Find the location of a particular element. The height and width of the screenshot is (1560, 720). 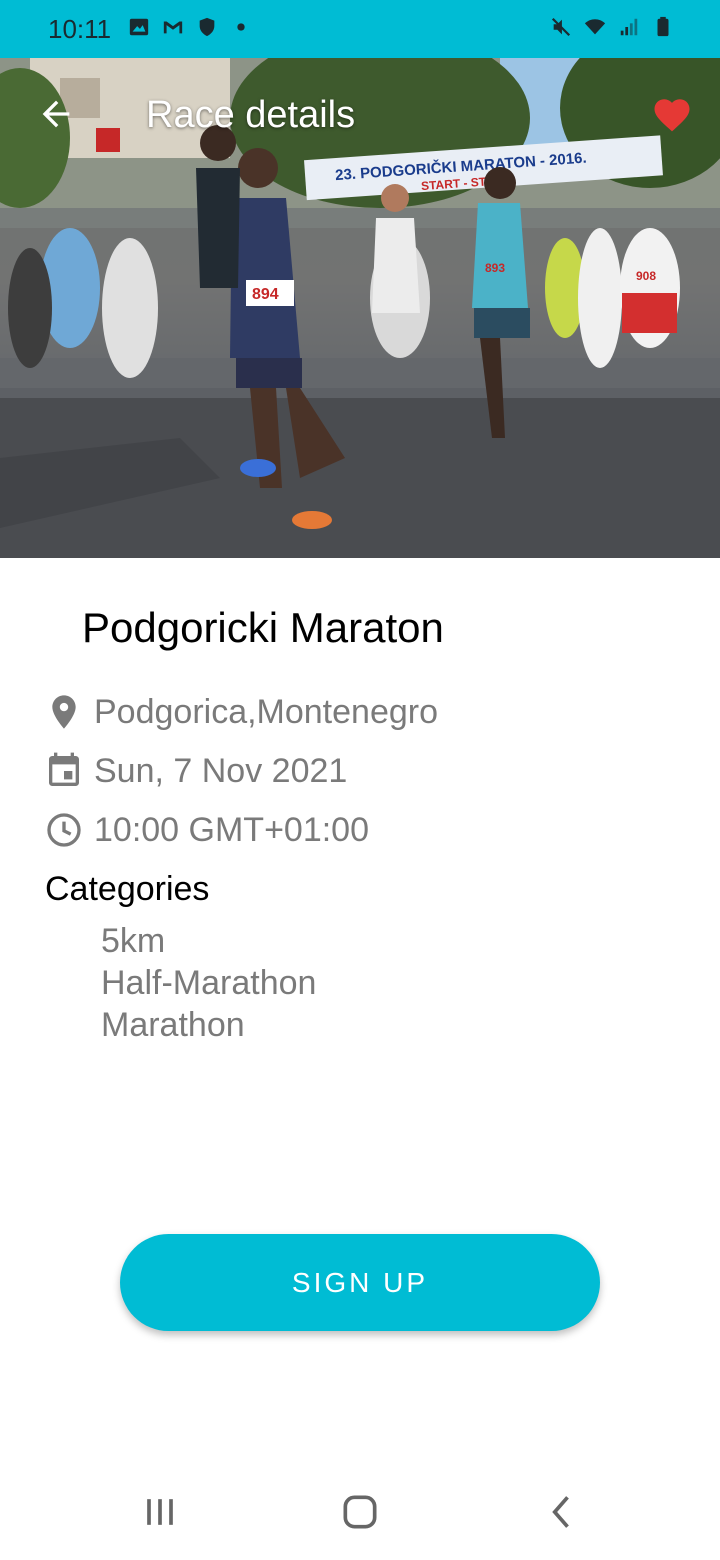

categories-heading: Categories is located at coordinates (127, 889).